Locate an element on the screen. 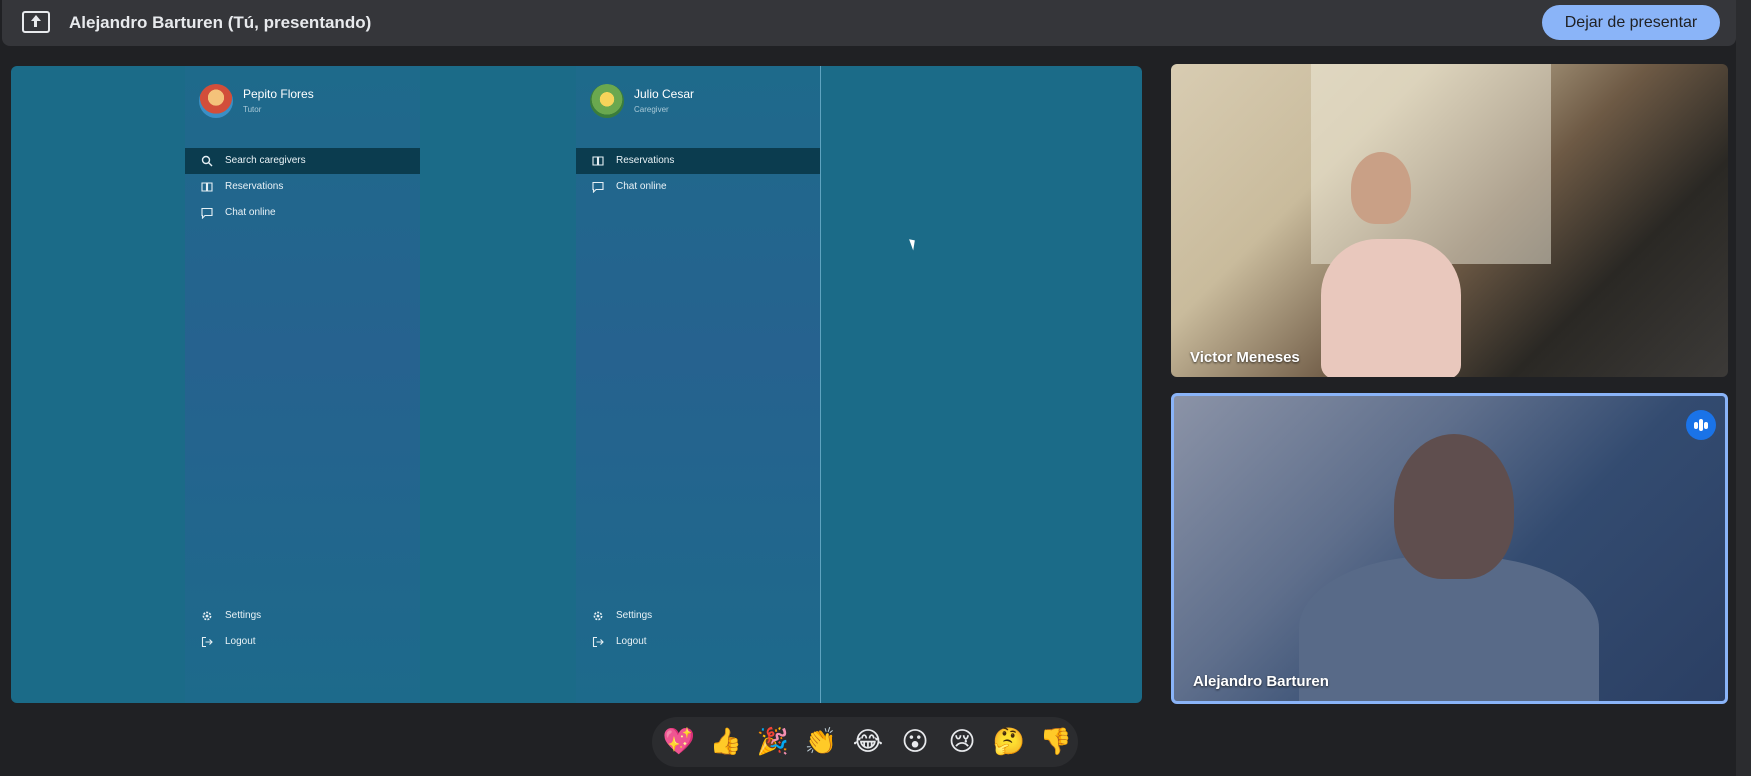 The width and height of the screenshot is (1751, 776). participant-name: Victor Meneses is located at coordinates (1245, 357).